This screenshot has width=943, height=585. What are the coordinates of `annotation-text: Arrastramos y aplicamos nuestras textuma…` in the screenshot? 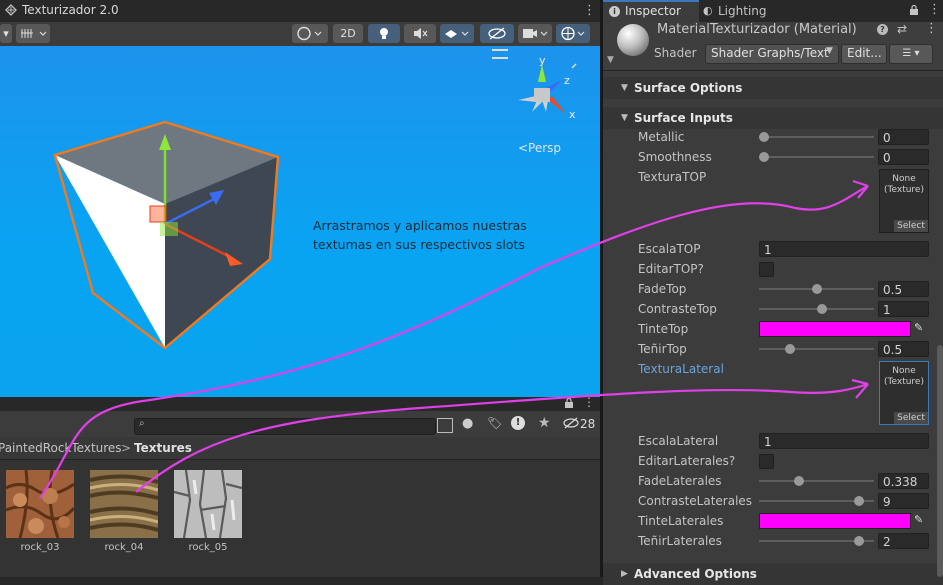 It's located at (420, 235).